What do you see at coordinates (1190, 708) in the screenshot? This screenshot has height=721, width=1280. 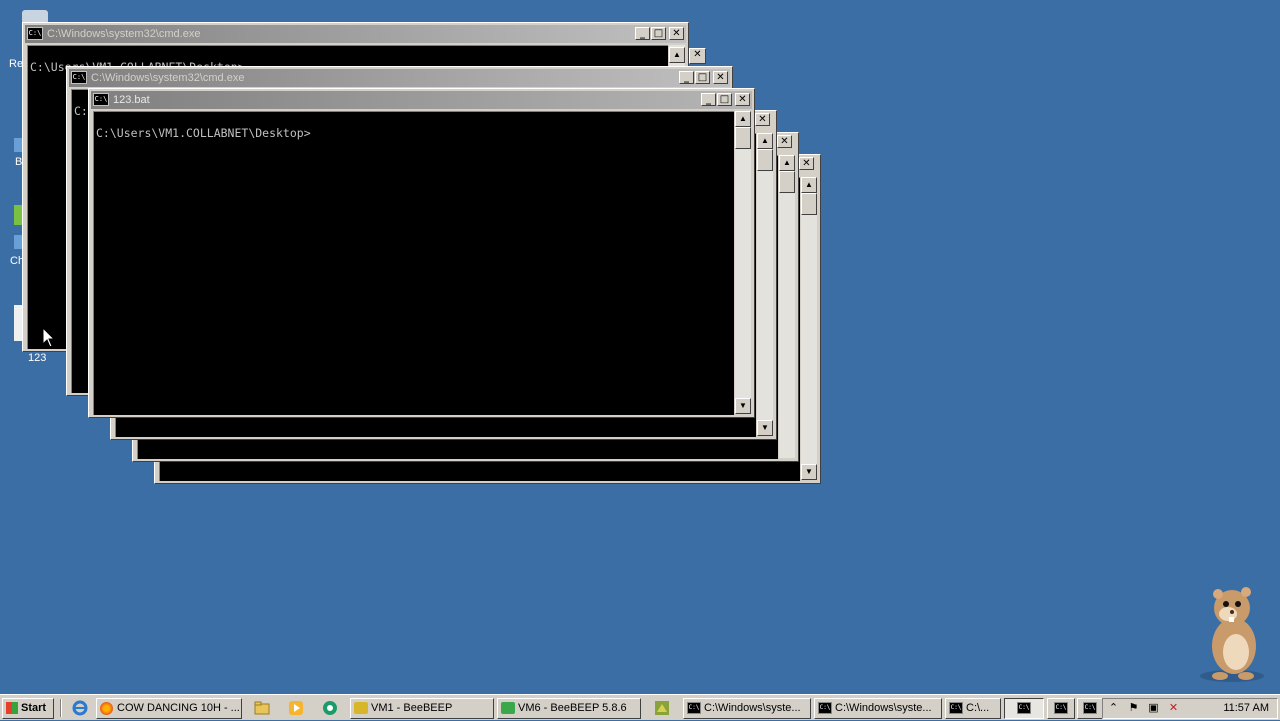 I see `system-tray: ⌃ ⚑ ▣ ✕ 11:57 AM` at bounding box center [1190, 708].